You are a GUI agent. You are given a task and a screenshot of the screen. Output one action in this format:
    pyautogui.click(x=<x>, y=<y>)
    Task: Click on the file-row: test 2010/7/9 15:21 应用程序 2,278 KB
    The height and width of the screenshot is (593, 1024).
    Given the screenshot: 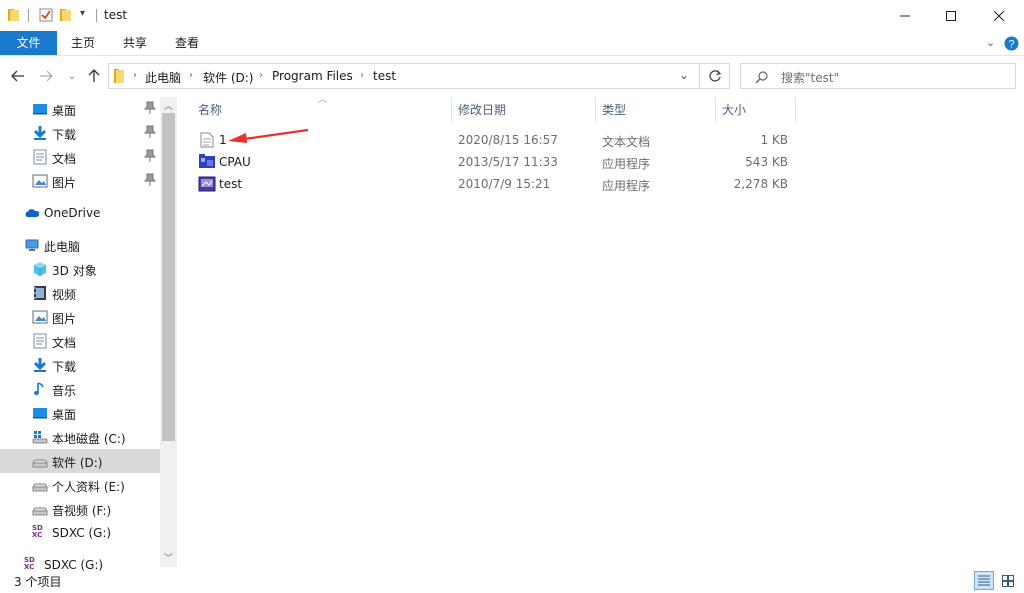 What is the action you would take?
    pyautogui.click(x=495, y=184)
    